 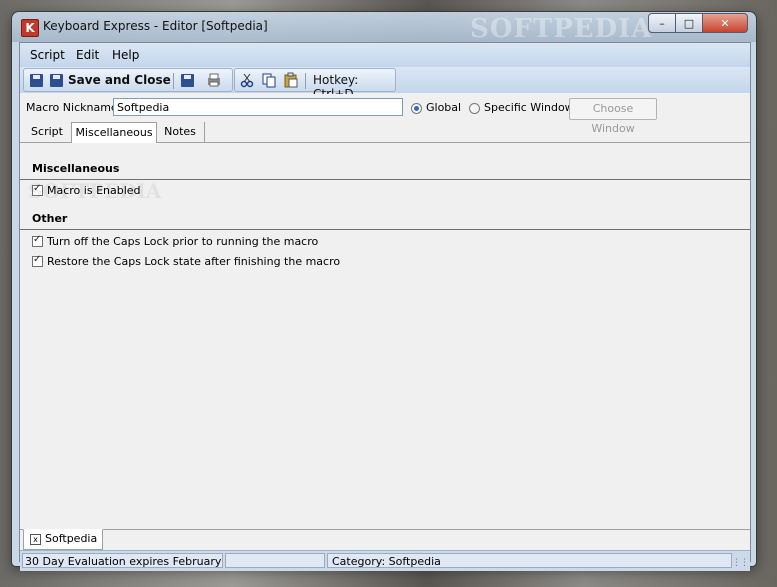 What do you see at coordinates (122, 560) in the screenshot?
I see `status-evaluation: 30 Day Evaluation expires February 16, 2` at bounding box center [122, 560].